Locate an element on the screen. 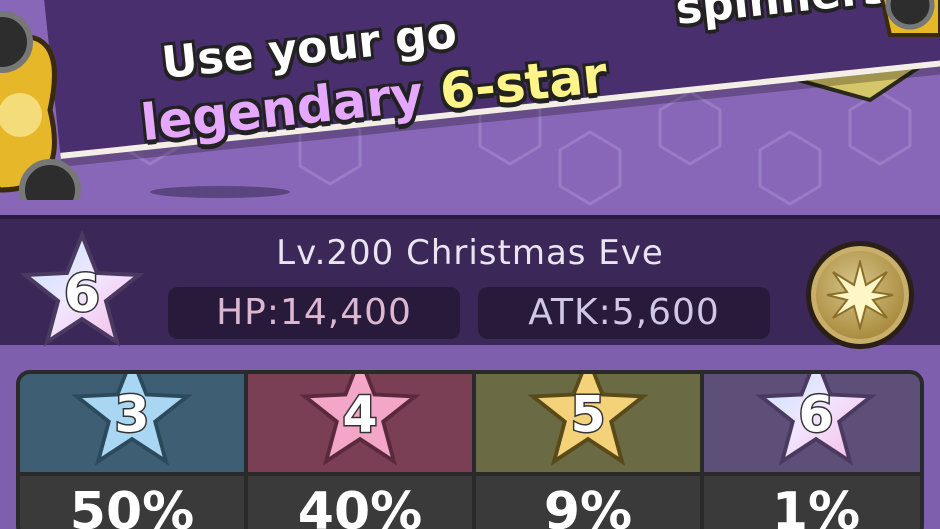 Image resolution: width=940 pixels, height=529 pixels. starburst-icon is located at coordinates (860, 295).